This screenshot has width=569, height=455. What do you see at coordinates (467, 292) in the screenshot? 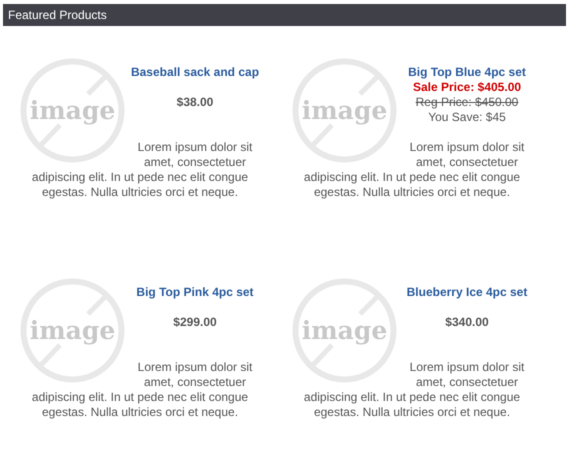
I see `product-name: Blueberry Ice 4pc set` at bounding box center [467, 292].